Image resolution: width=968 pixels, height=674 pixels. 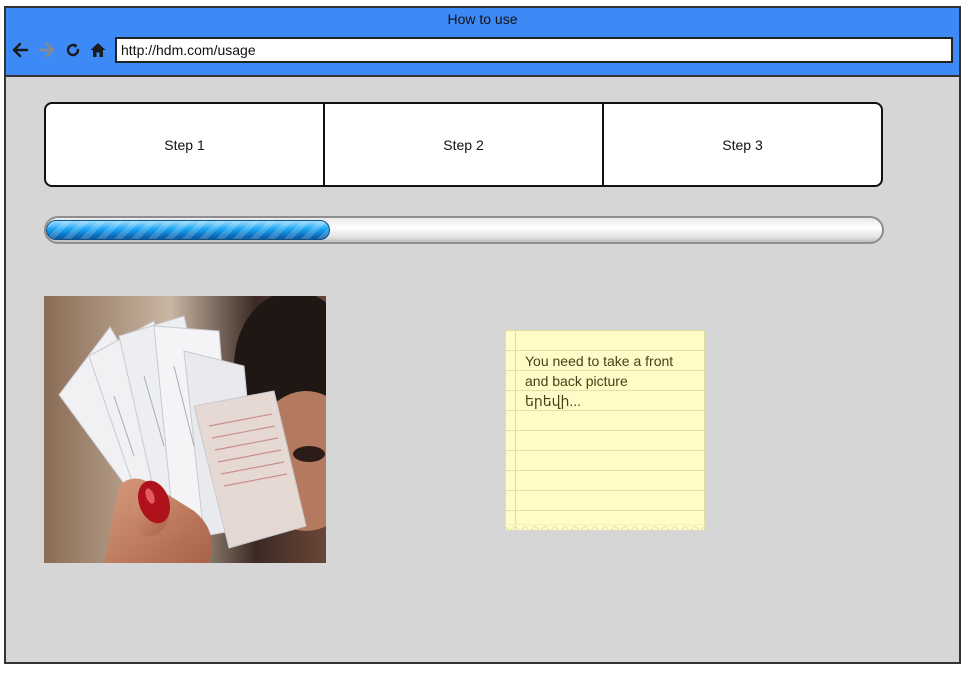 I want to click on home-icon, so click(x=98, y=50).